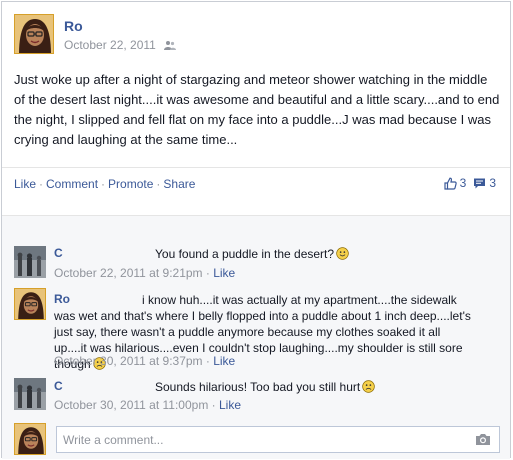 The width and height of the screenshot is (513, 460). I want to click on frown-emoji-icon, so click(368, 386).